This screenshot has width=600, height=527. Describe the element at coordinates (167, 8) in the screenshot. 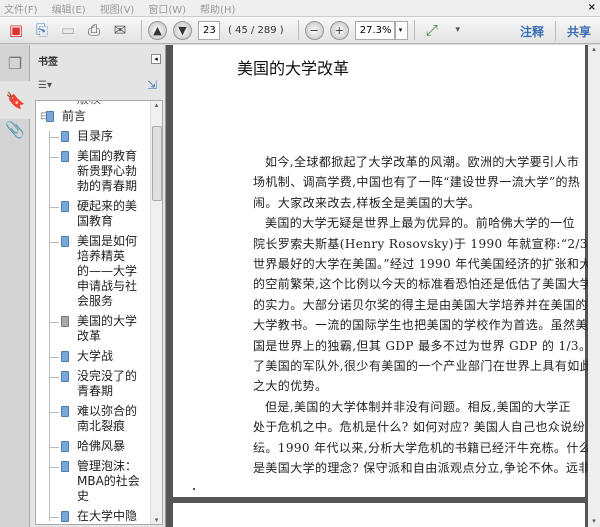

I see `menu-window: 窗口(W)` at that location.